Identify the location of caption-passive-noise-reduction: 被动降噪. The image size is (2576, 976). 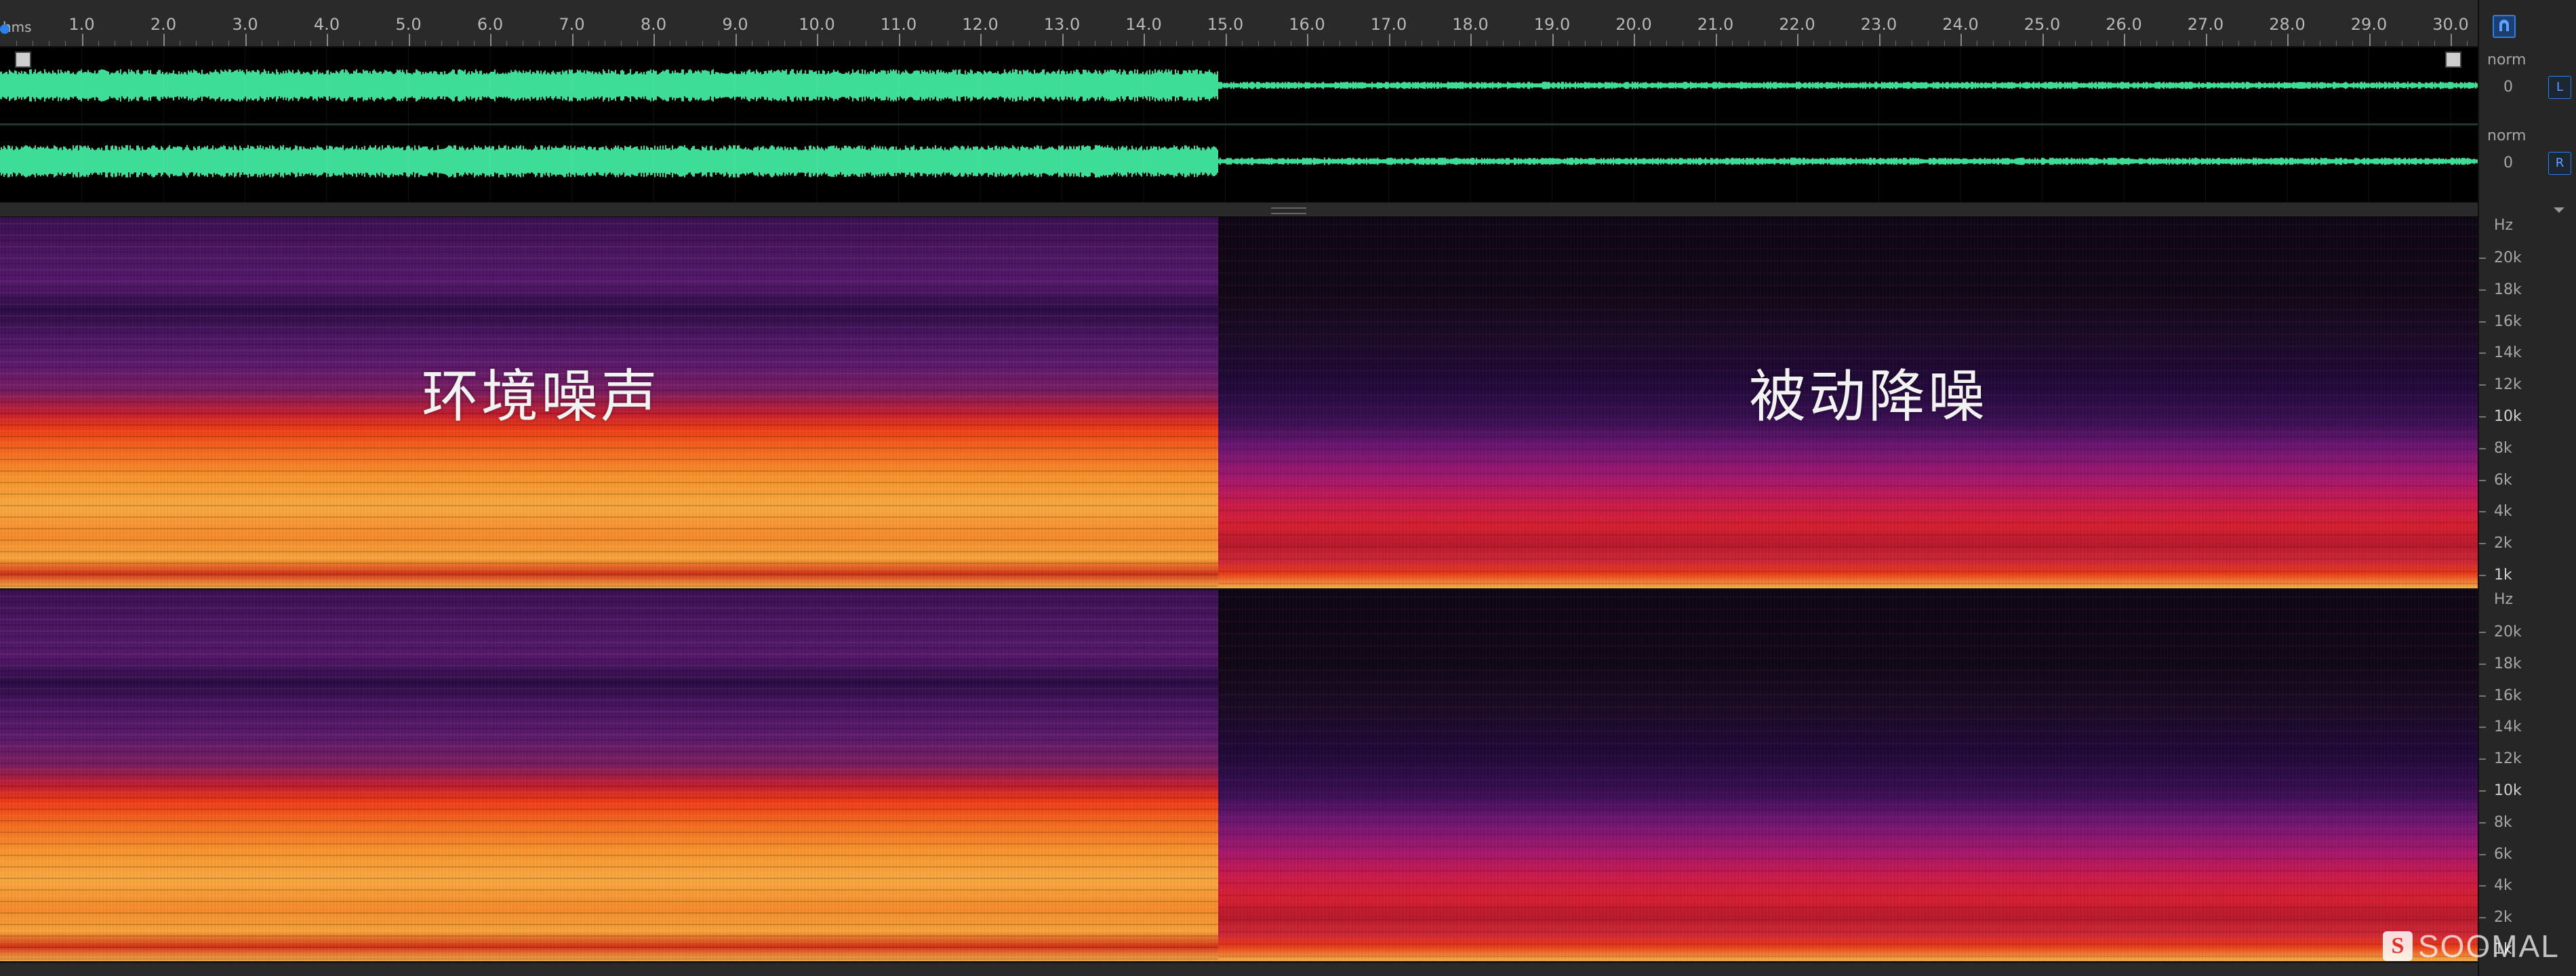
(1868, 396).